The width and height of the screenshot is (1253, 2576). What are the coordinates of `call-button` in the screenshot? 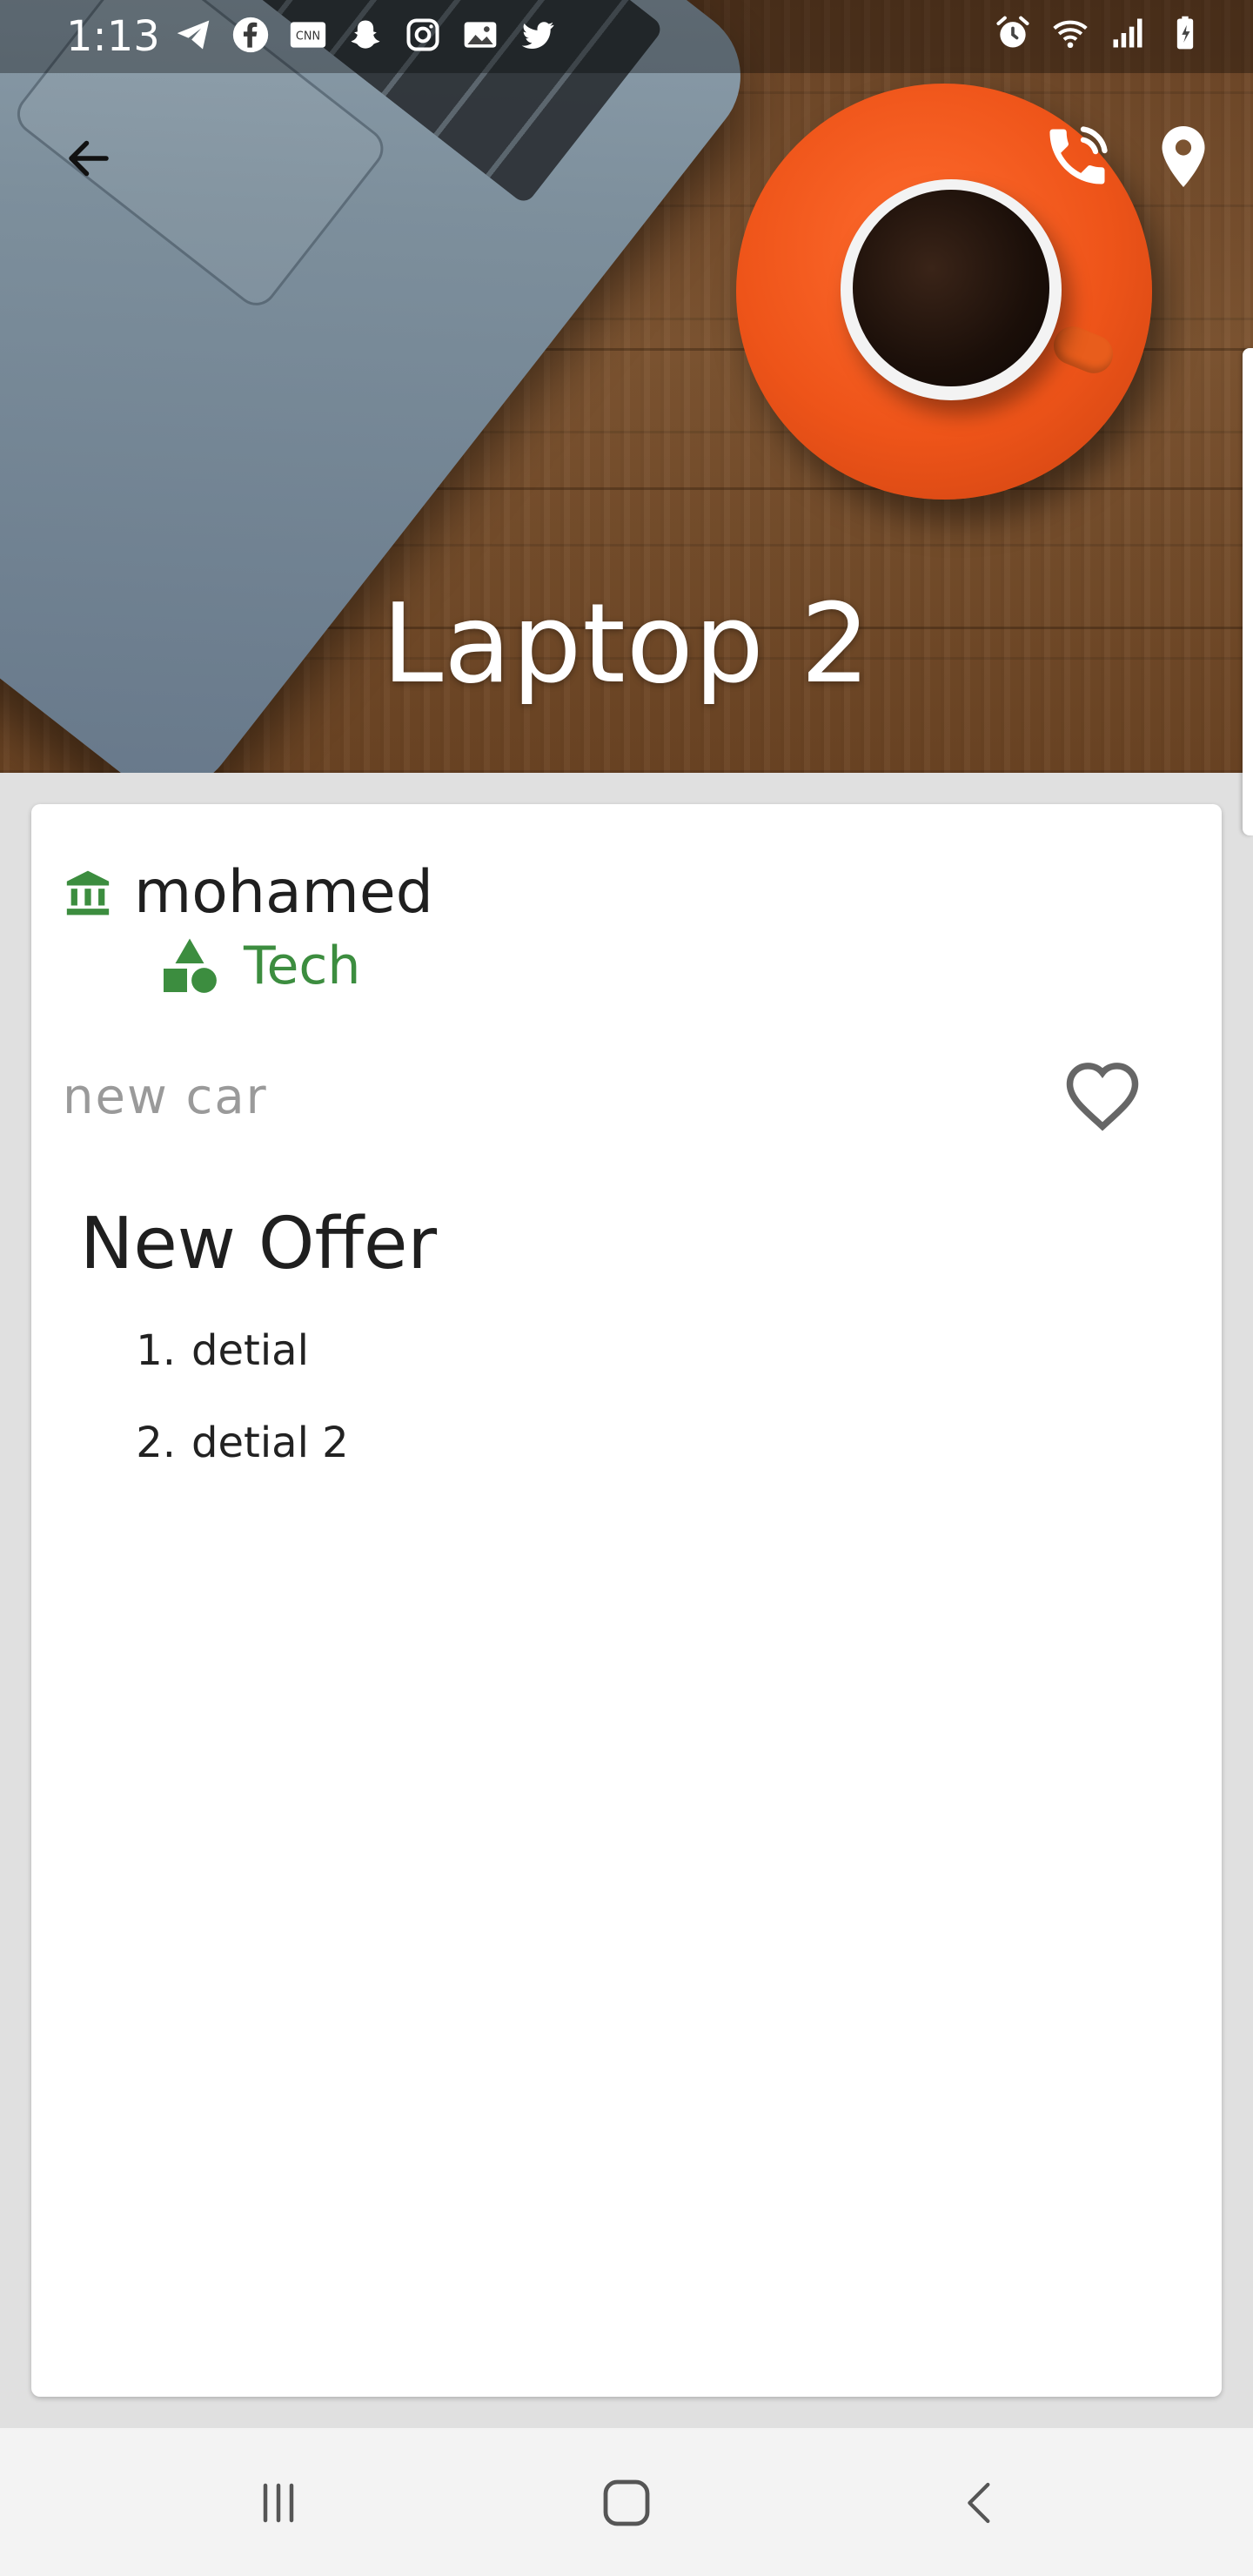 It's located at (1077, 157).